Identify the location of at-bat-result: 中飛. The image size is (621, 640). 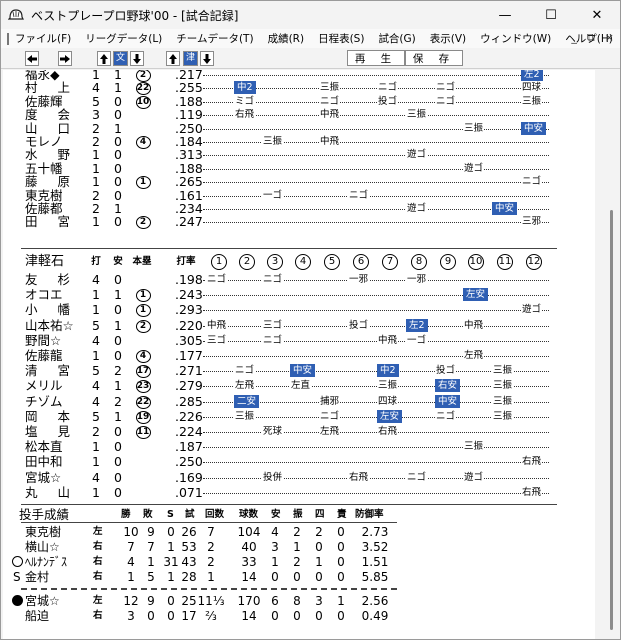
(474, 325).